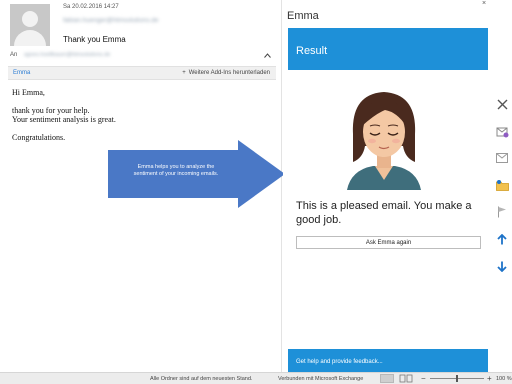 This screenshot has height=384, width=512. I want to click on mail-subject: Thank you Emma, so click(94, 39).